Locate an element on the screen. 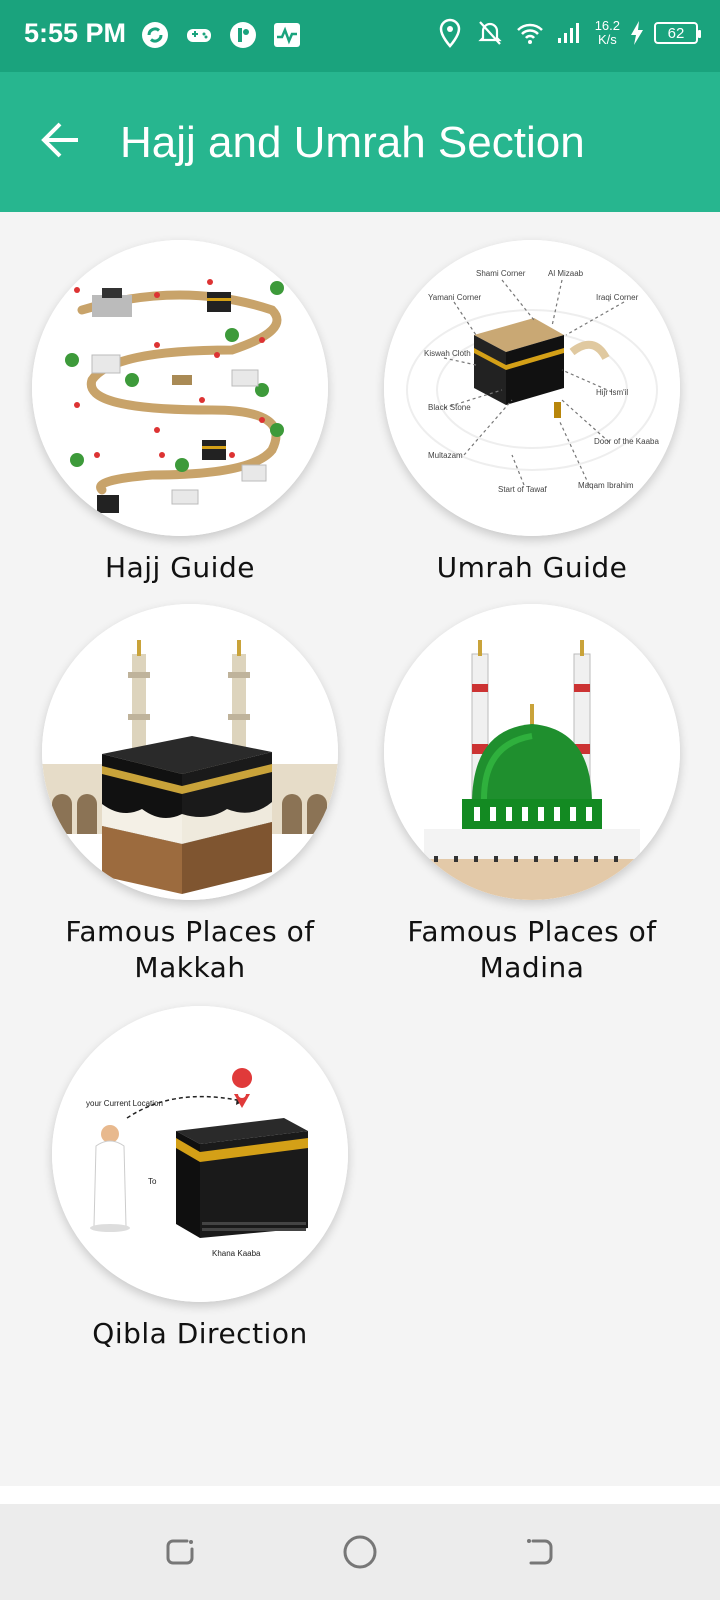 The height and width of the screenshot is (1600, 720). recent-apps-icon is located at coordinates (180, 1552).